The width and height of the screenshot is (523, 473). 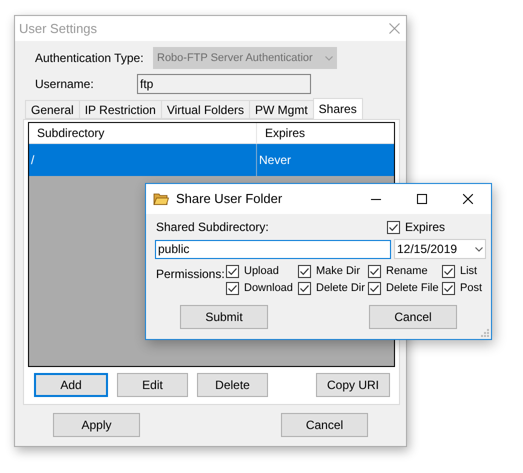 What do you see at coordinates (143, 160) in the screenshot?
I see `table-cell: /` at bounding box center [143, 160].